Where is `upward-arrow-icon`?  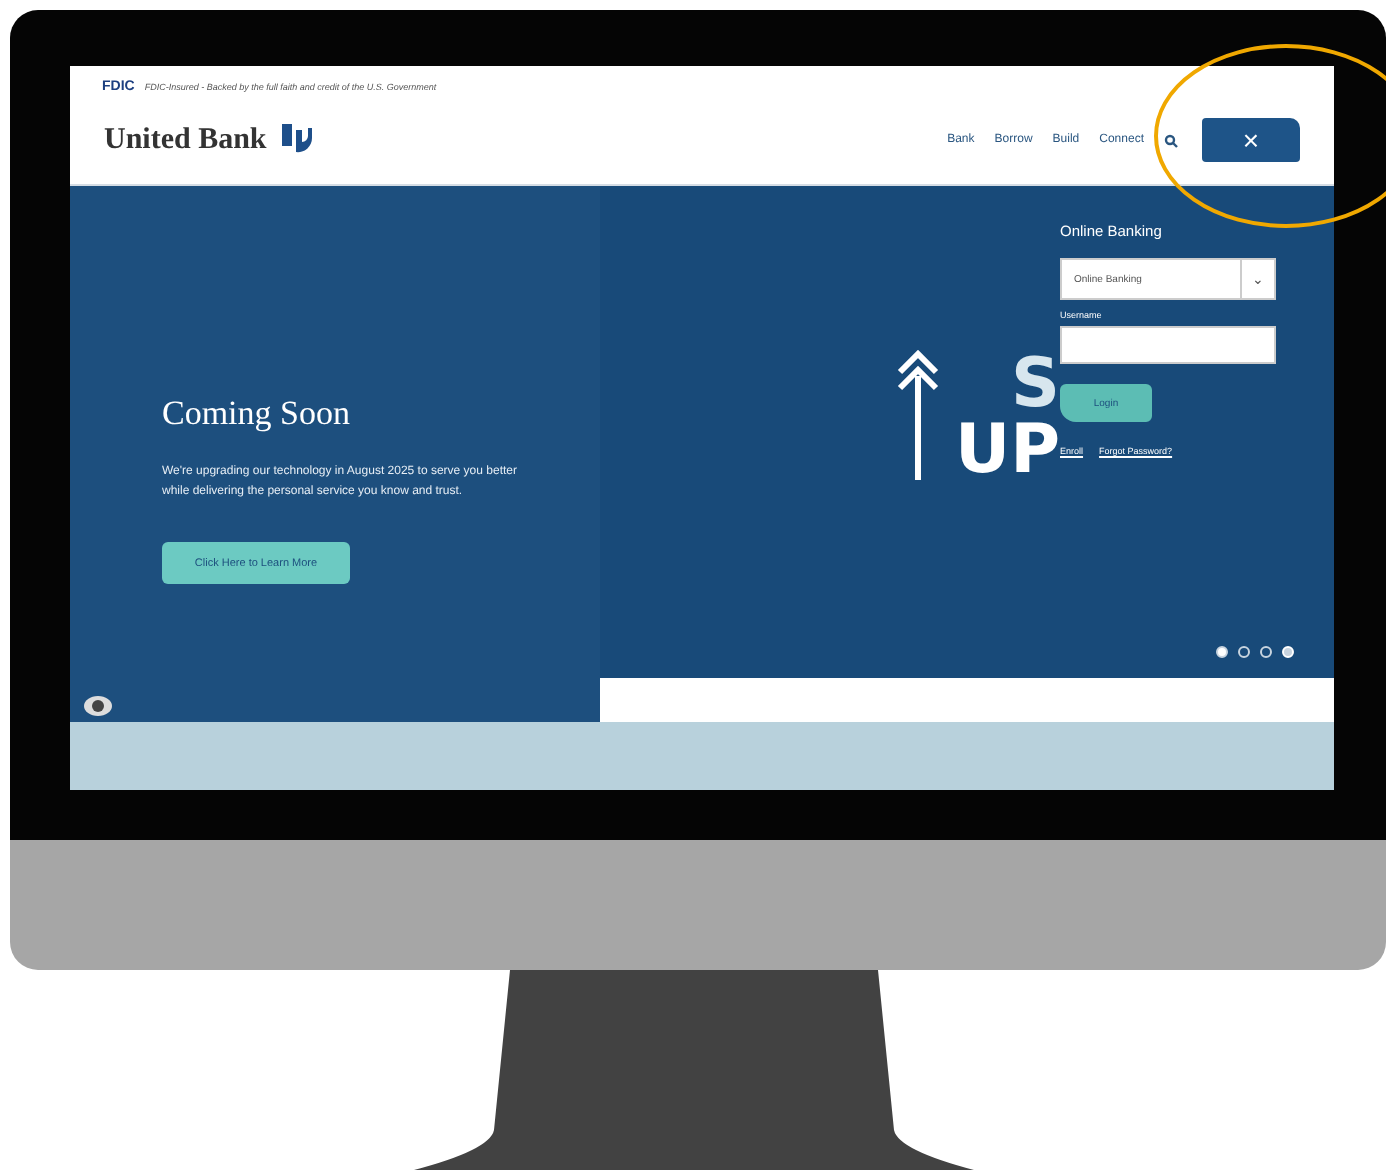
upward-arrow-icon is located at coordinates (918, 414).